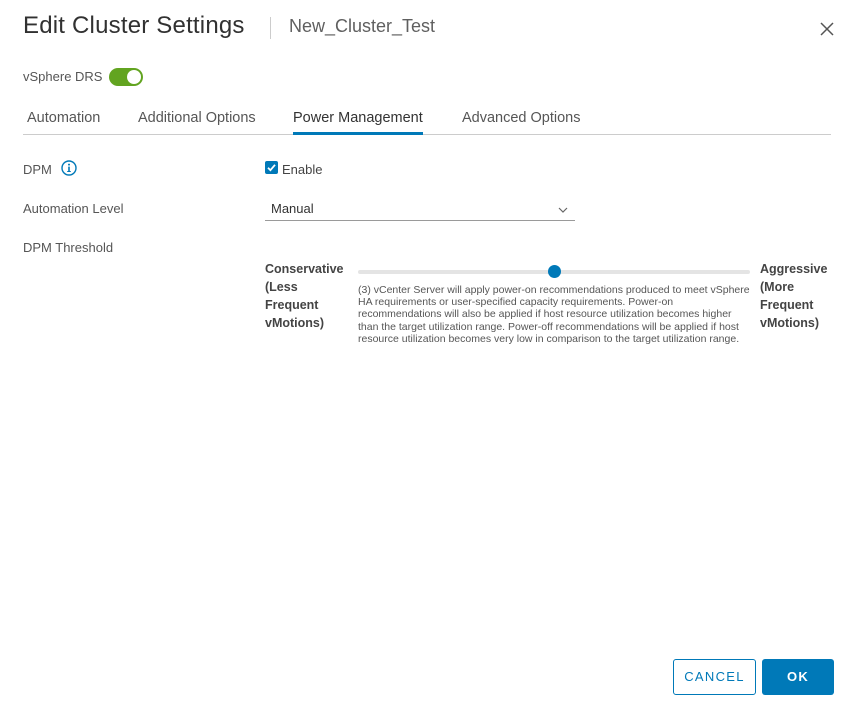  What do you see at coordinates (521, 121) in the screenshot?
I see `tab-advanced-options: Advanced Options` at bounding box center [521, 121].